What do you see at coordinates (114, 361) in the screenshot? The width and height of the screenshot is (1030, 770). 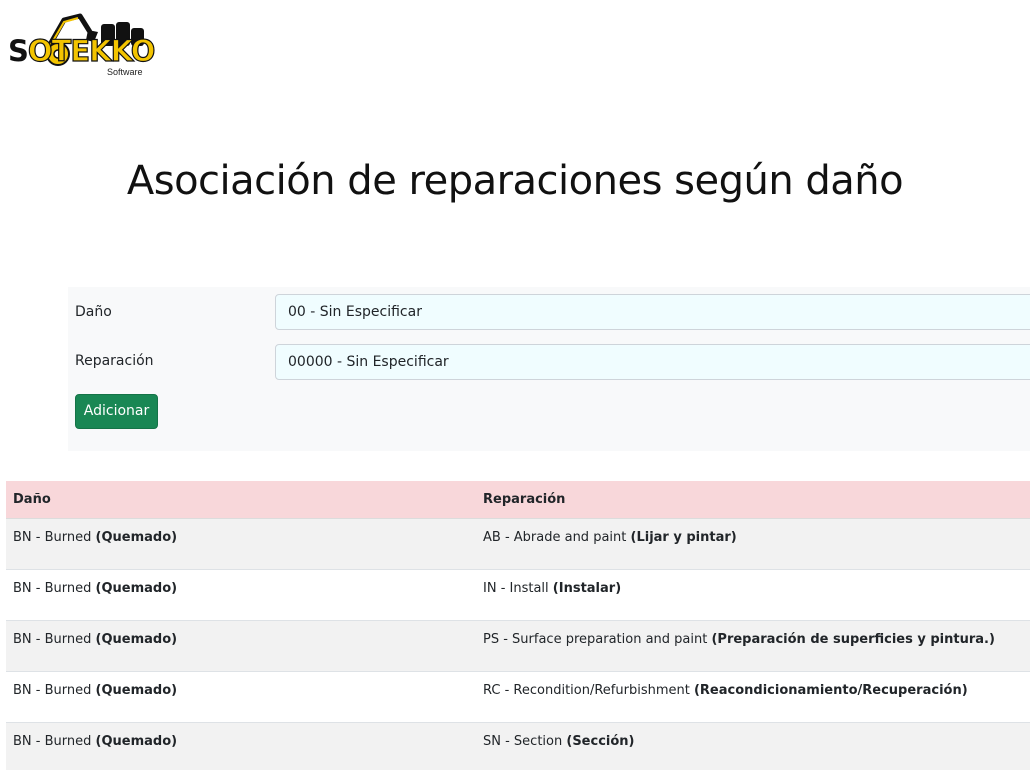 I see `repair-label: Reparación` at bounding box center [114, 361].